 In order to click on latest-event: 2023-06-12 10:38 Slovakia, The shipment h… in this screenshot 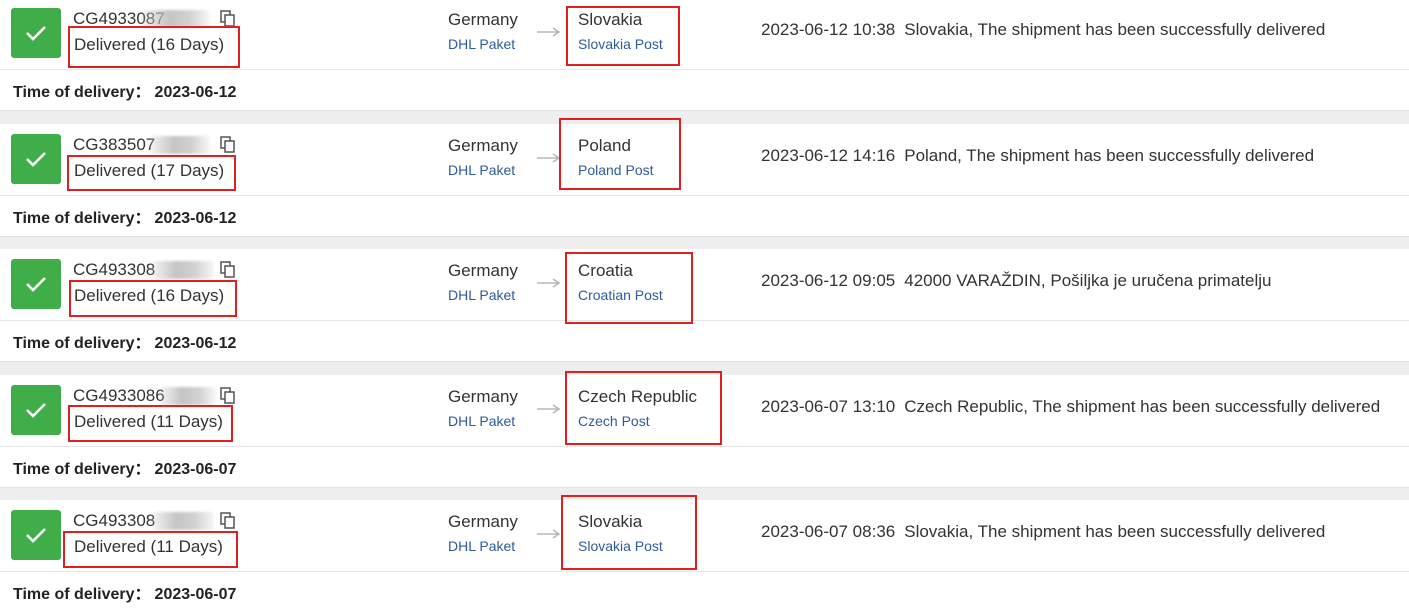, I will do `click(1043, 30)`.